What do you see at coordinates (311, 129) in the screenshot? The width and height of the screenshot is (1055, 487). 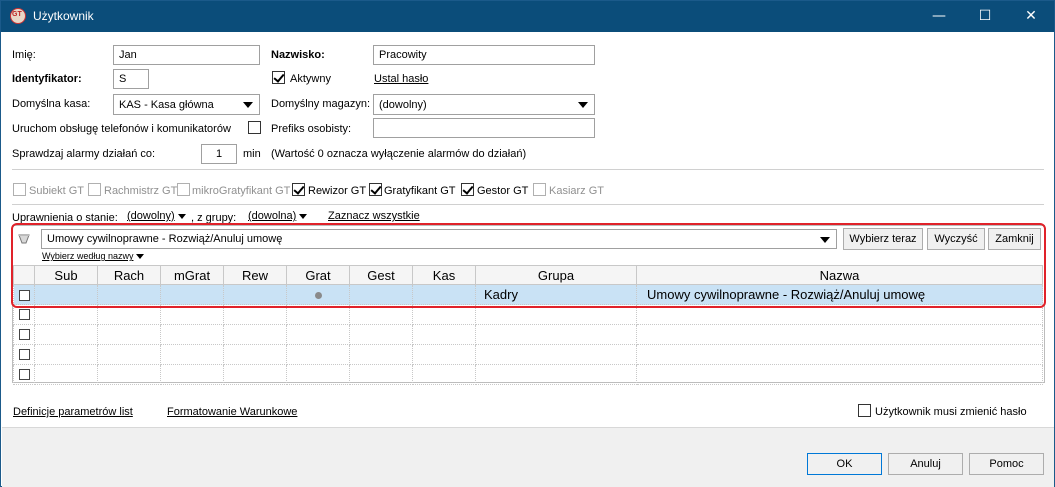 I see `prefiks-label: Prefiks osobisty:` at bounding box center [311, 129].